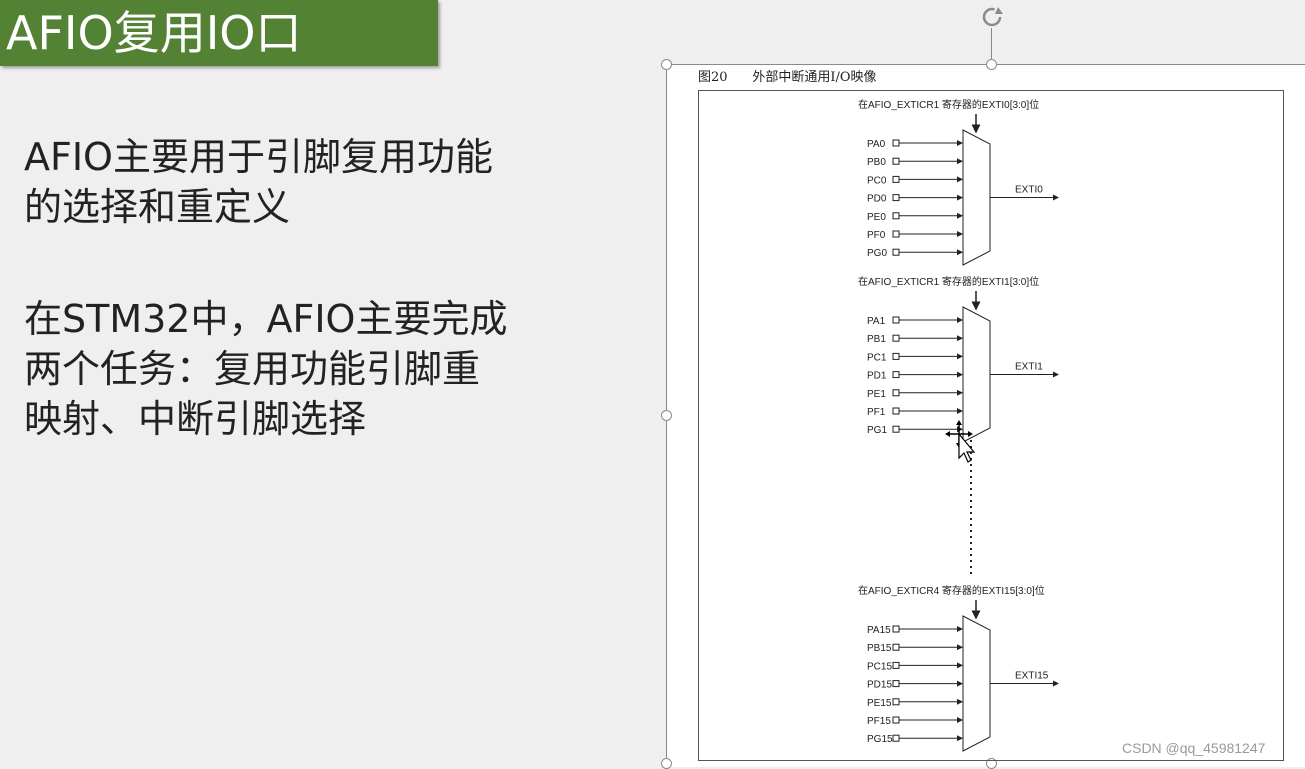 Image resolution: width=1305 pixels, height=769 pixels. I want to click on rotate-handle-icon, so click(992, 17).